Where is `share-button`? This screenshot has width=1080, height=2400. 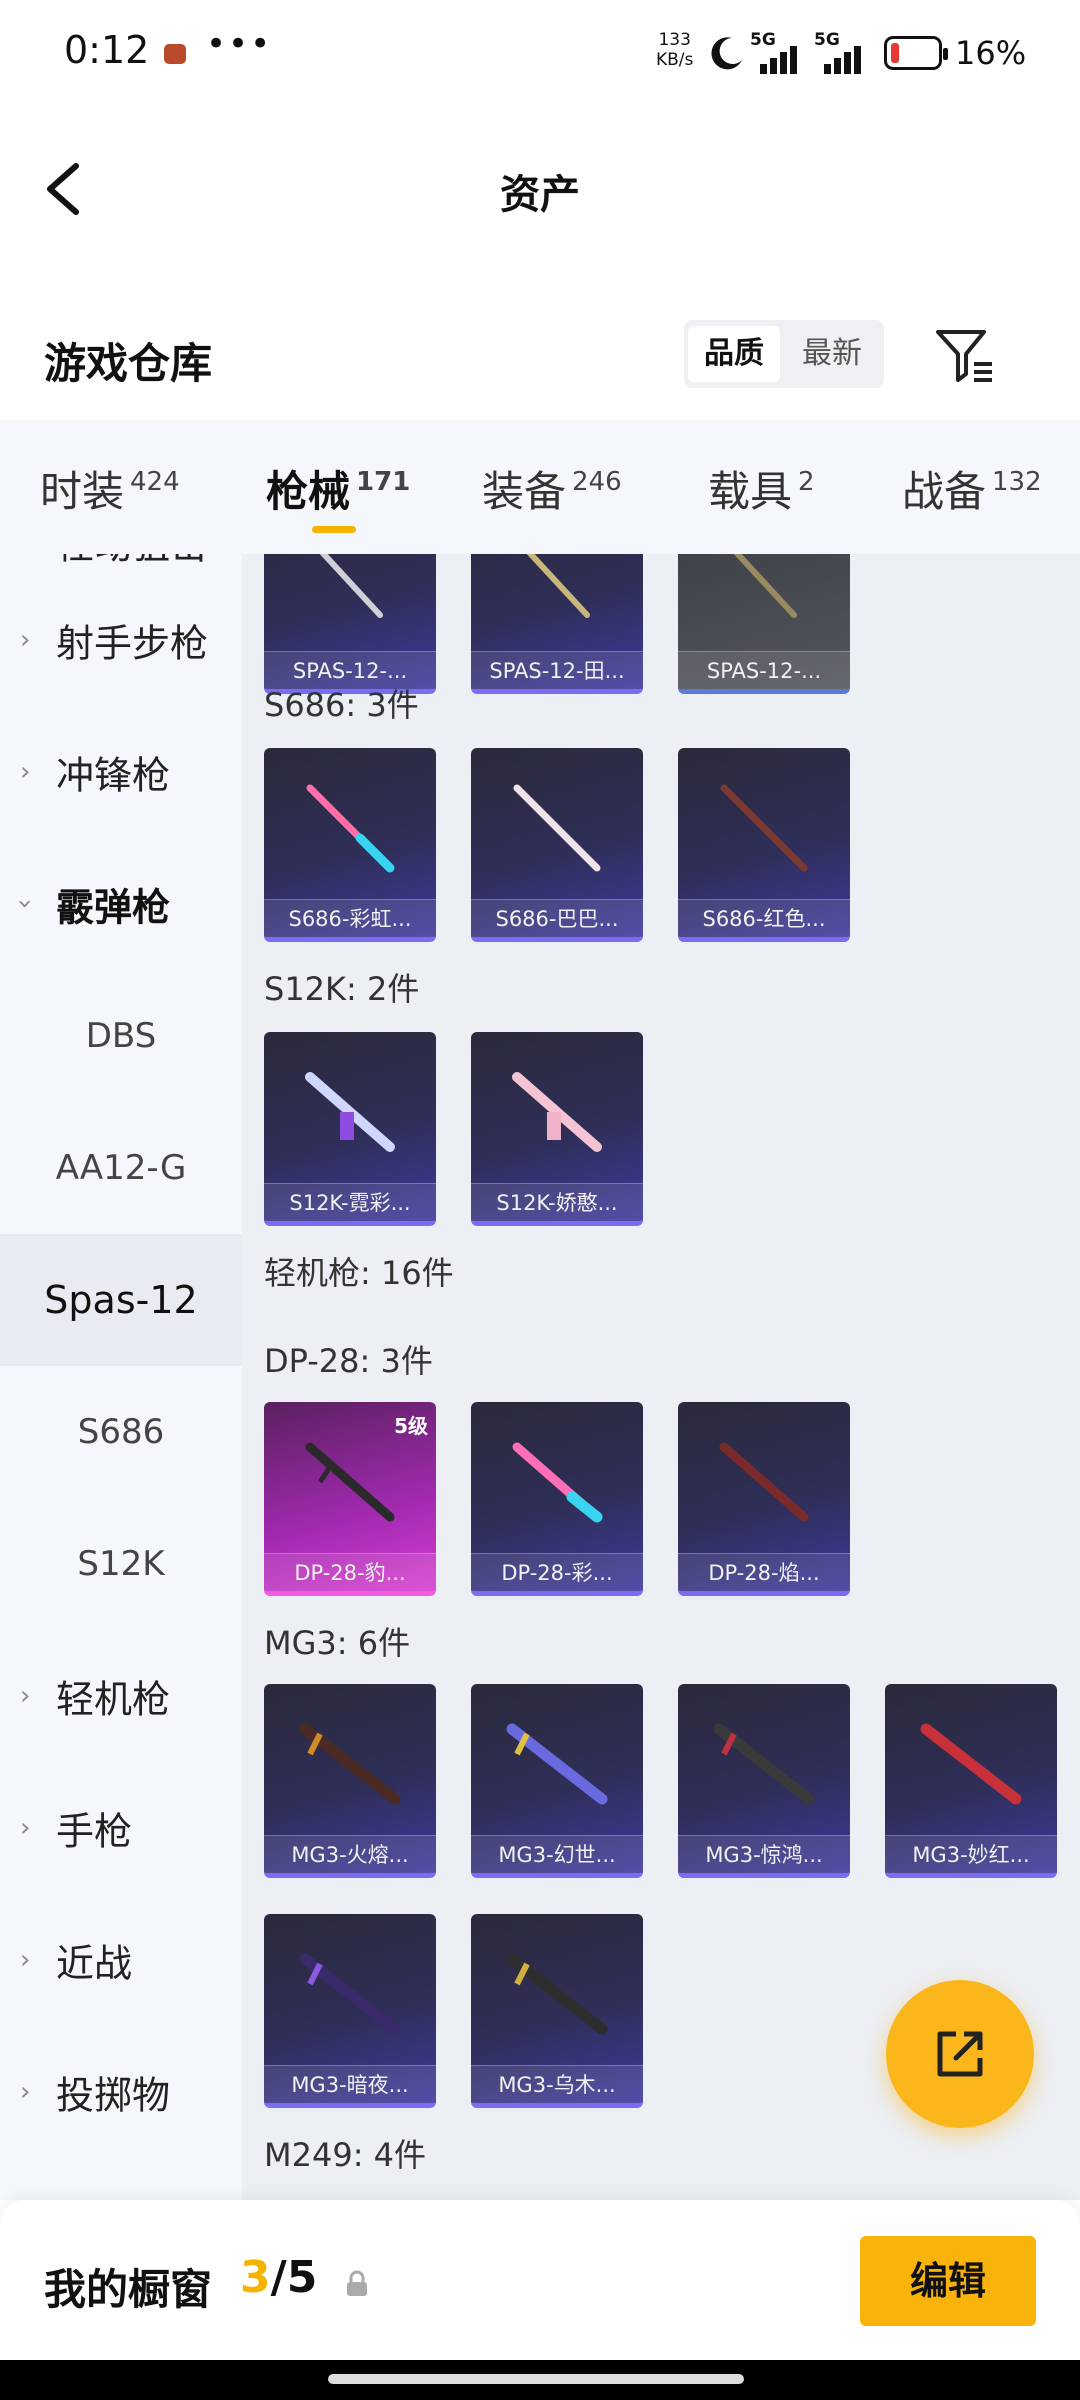
share-button is located at coordinates (960, 2054).